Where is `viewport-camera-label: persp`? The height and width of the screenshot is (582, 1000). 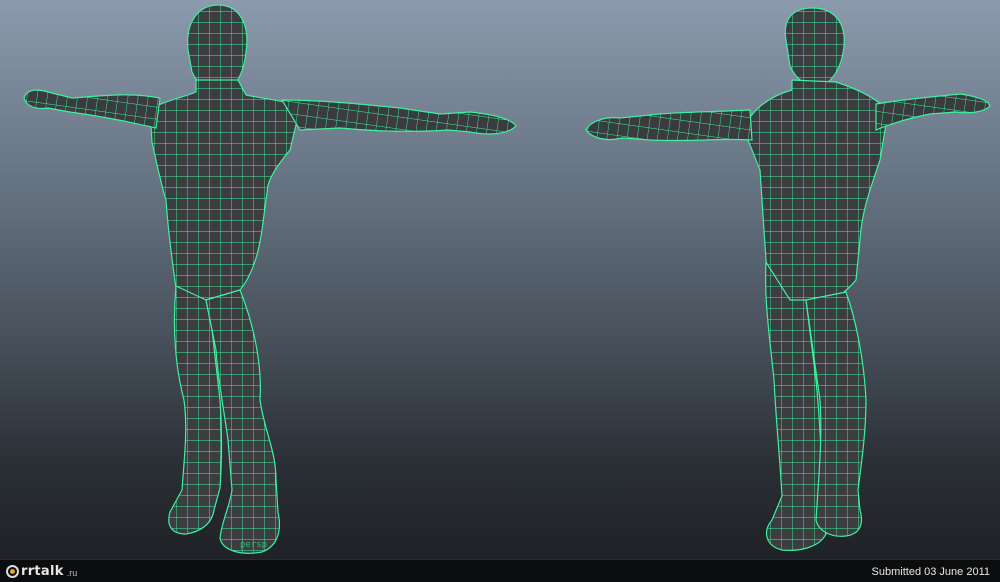
viewport-camera-label: persp is located at coordinates (254, 545).